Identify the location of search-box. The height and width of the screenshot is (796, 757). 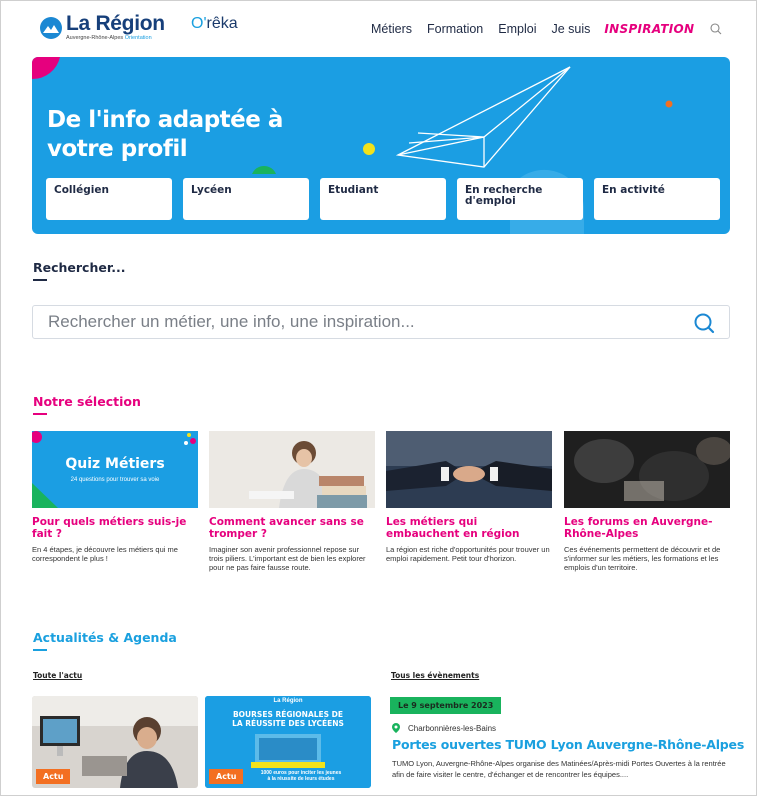
(381, 322).